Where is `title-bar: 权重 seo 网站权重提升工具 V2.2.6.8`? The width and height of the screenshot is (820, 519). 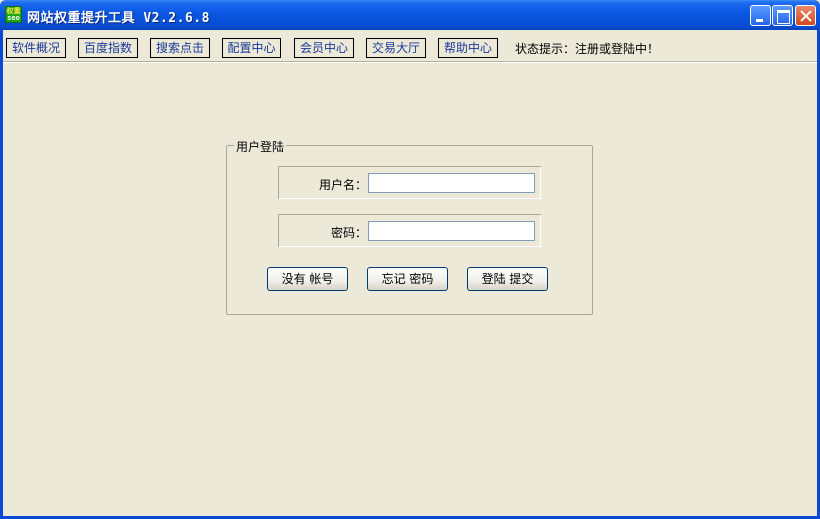 title-bar: 权重 seo 网站权重提升工具 V2.2.6.8 is located at coordinates (410, 15).